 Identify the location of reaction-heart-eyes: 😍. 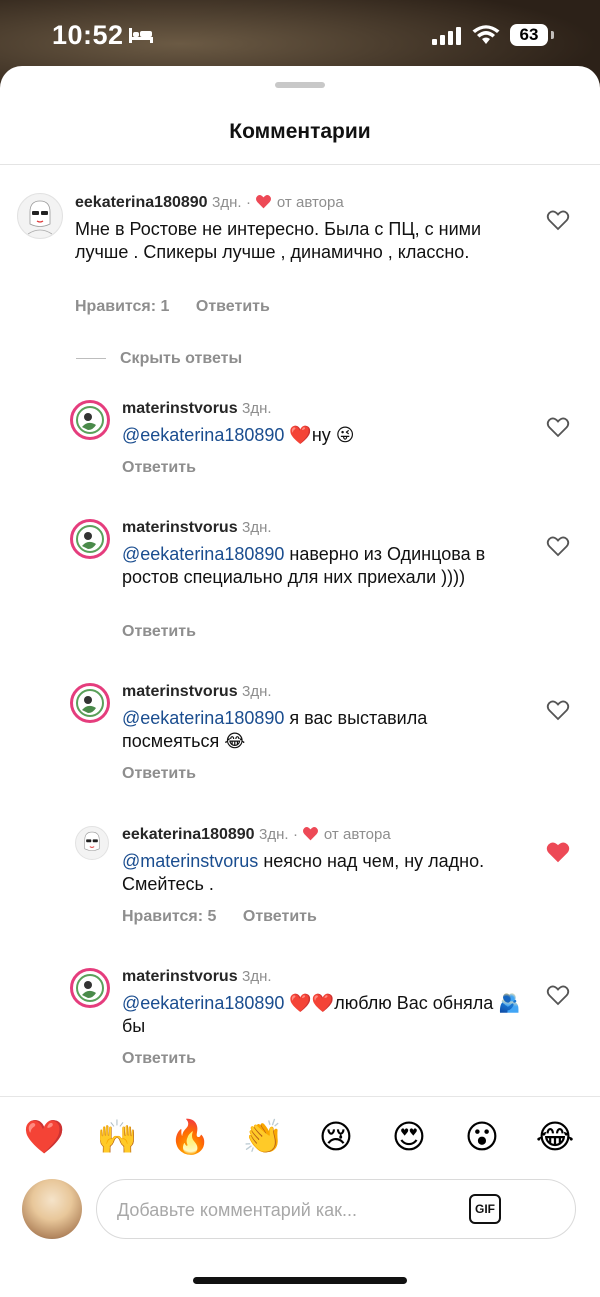
(409, 1137).